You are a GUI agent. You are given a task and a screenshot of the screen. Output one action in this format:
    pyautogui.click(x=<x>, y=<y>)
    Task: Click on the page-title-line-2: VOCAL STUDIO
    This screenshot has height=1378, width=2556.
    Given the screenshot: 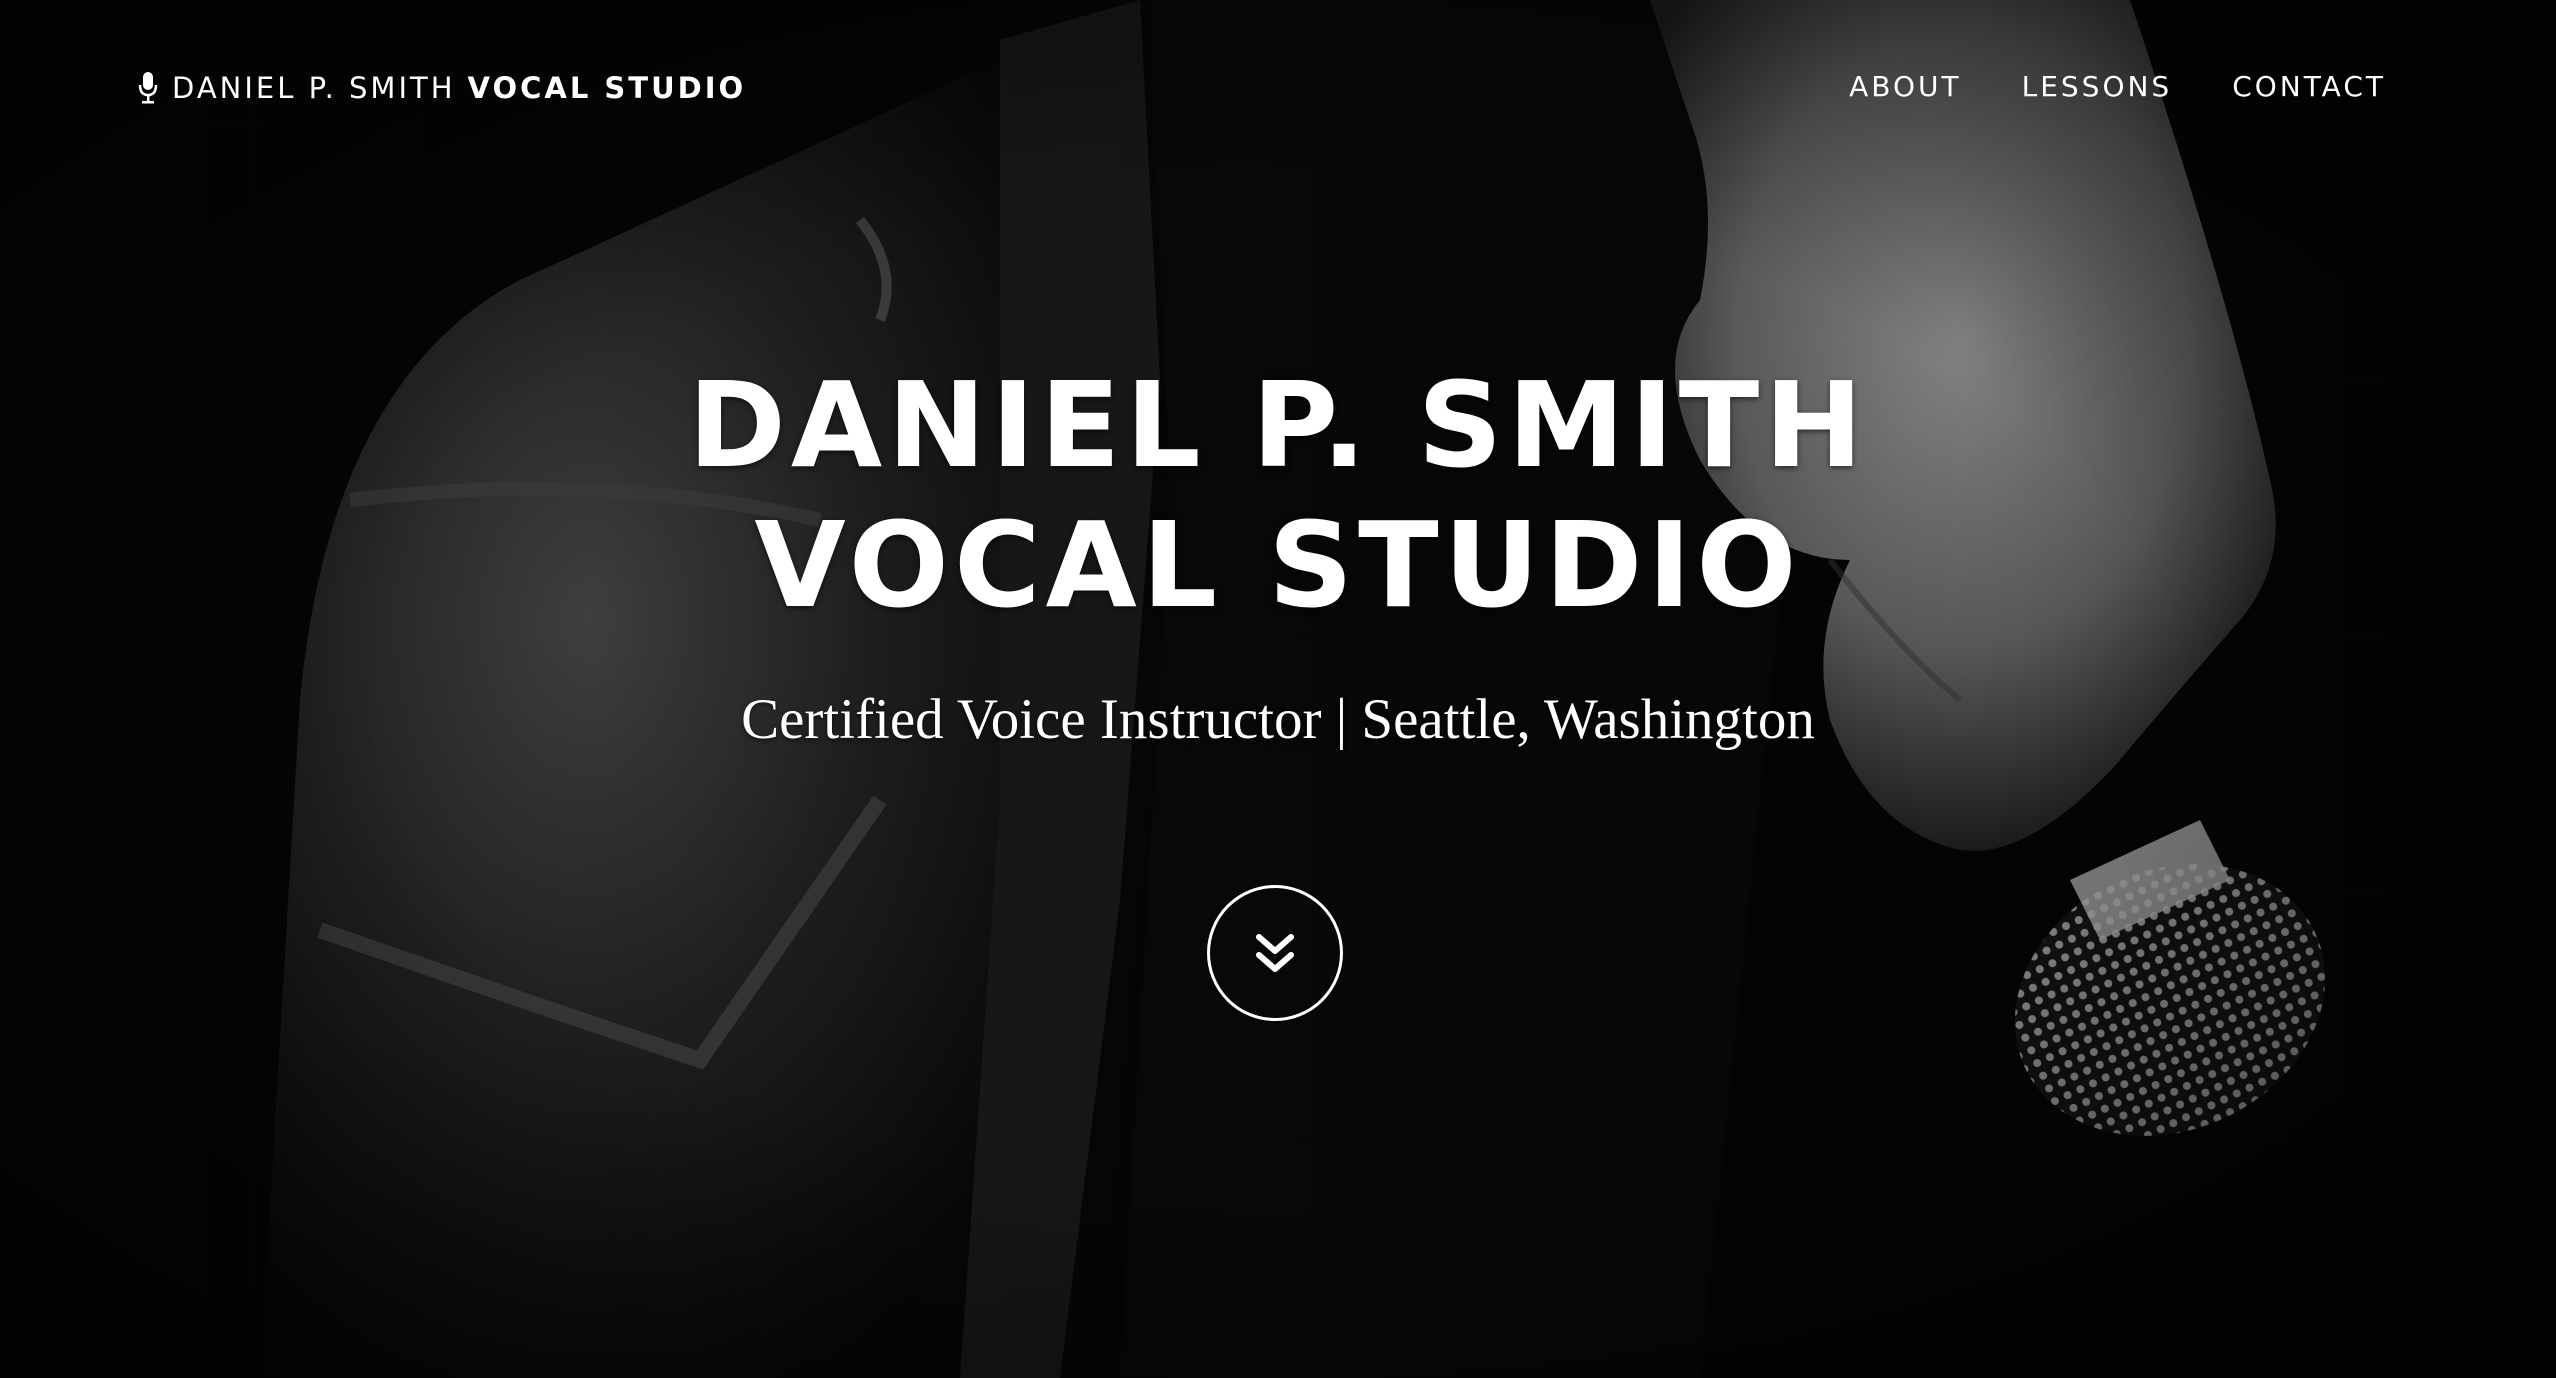 What is the action you would take?
    pyautogui.click(x=1278, y=565)
    